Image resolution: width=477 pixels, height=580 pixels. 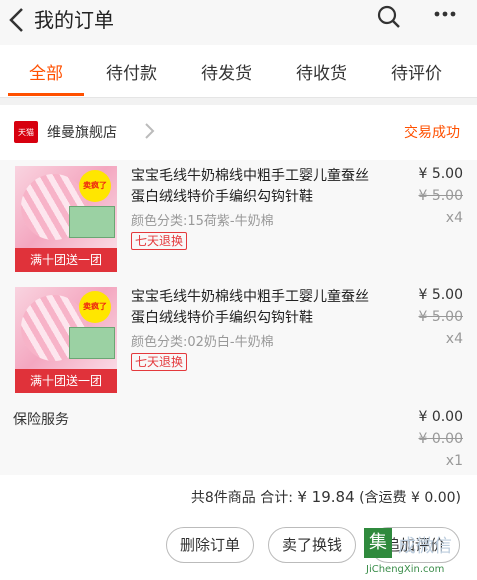 What do you see at coordinates (425, 546) in the screenshot?
I see `watermark-text: 成微信` at bounding box center [425, 546].